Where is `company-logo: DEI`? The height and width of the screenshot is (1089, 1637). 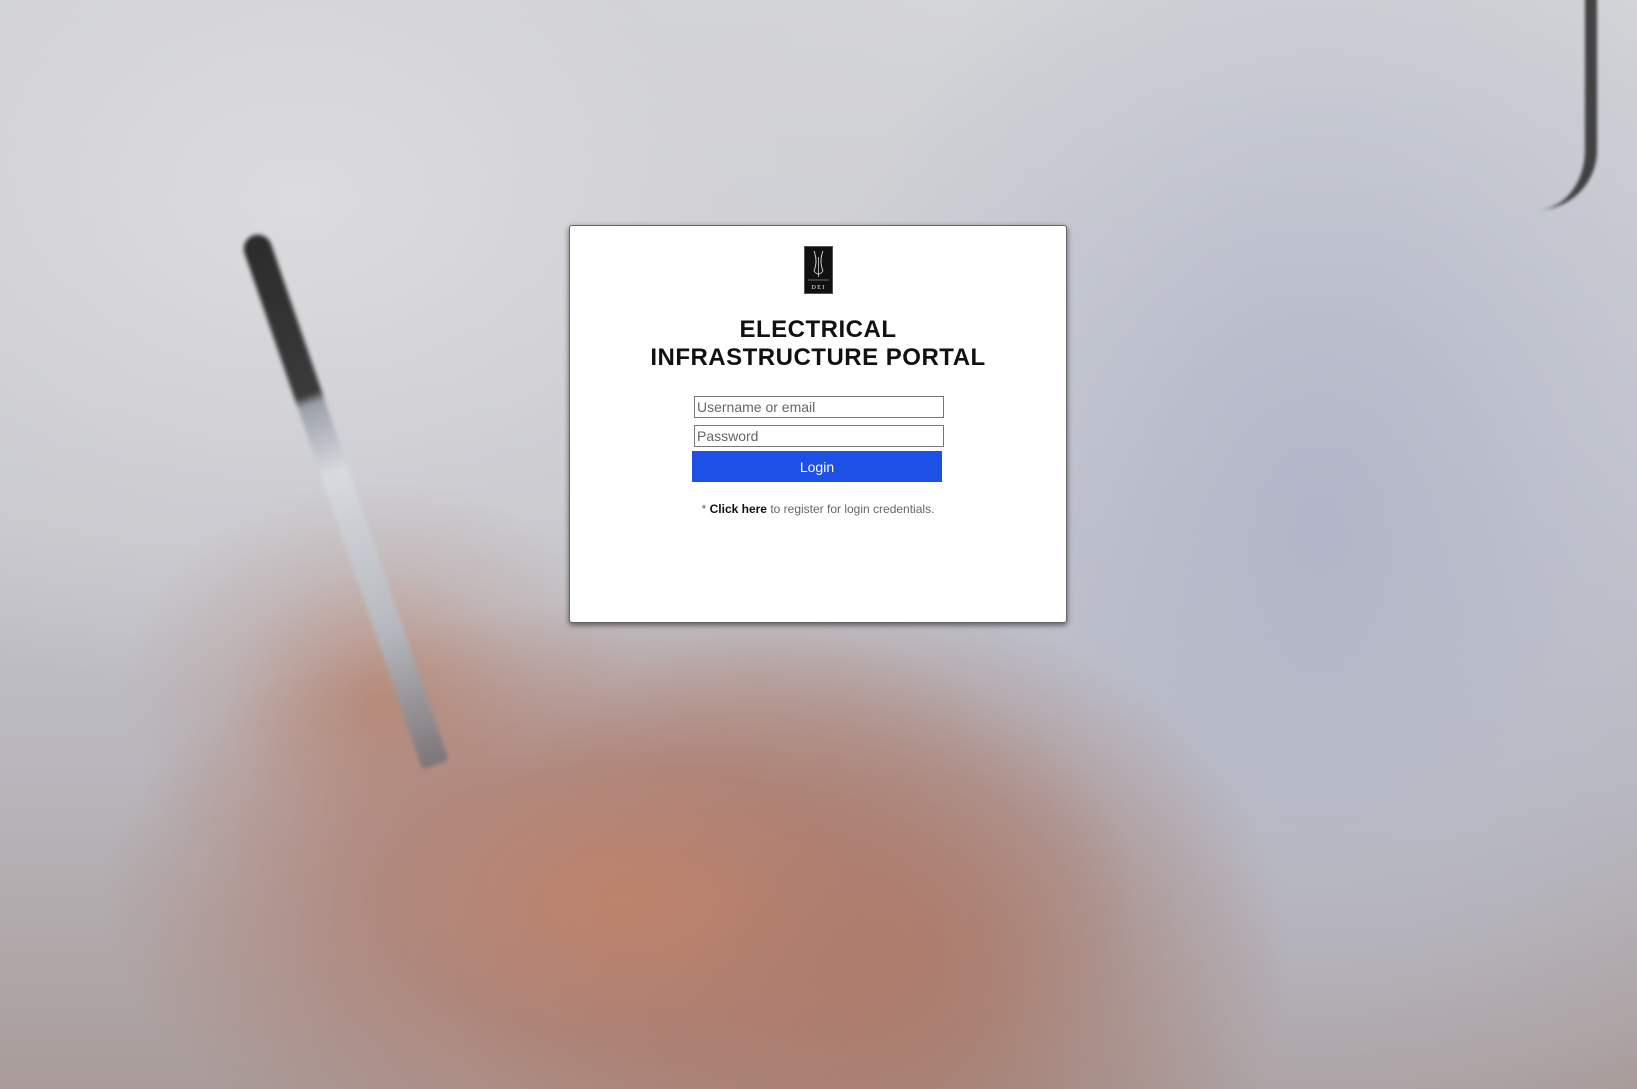 company-logo: DEI is located at coordinates (818, 270).